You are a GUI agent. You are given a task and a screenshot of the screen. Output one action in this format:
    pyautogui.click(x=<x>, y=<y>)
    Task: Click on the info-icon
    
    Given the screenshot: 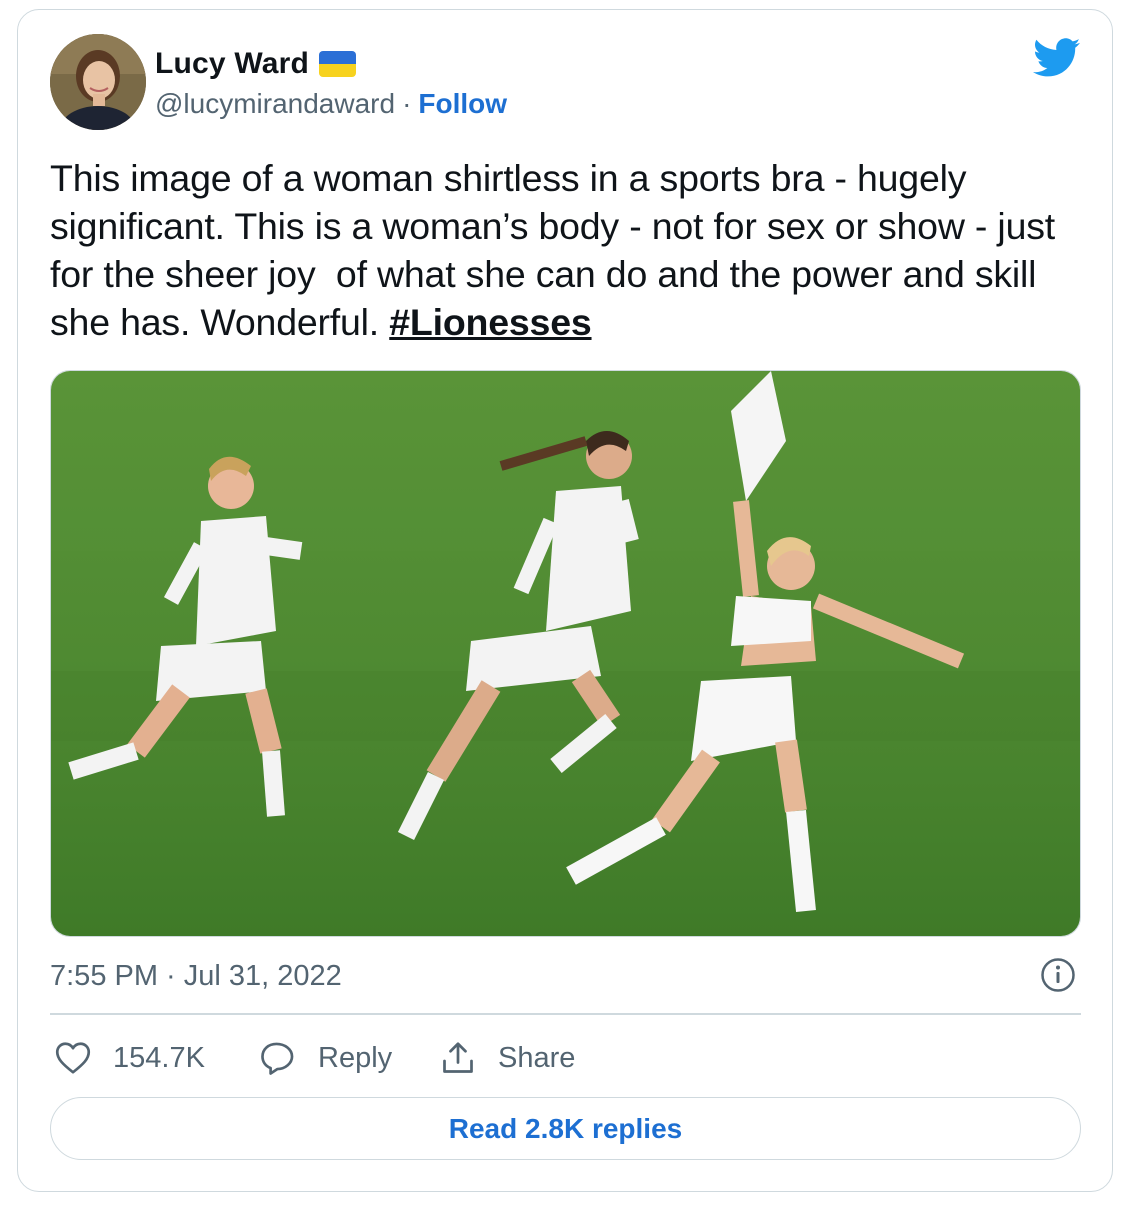 What is the action you would take?
    pyautogui.click(x=1058, y=975)
    